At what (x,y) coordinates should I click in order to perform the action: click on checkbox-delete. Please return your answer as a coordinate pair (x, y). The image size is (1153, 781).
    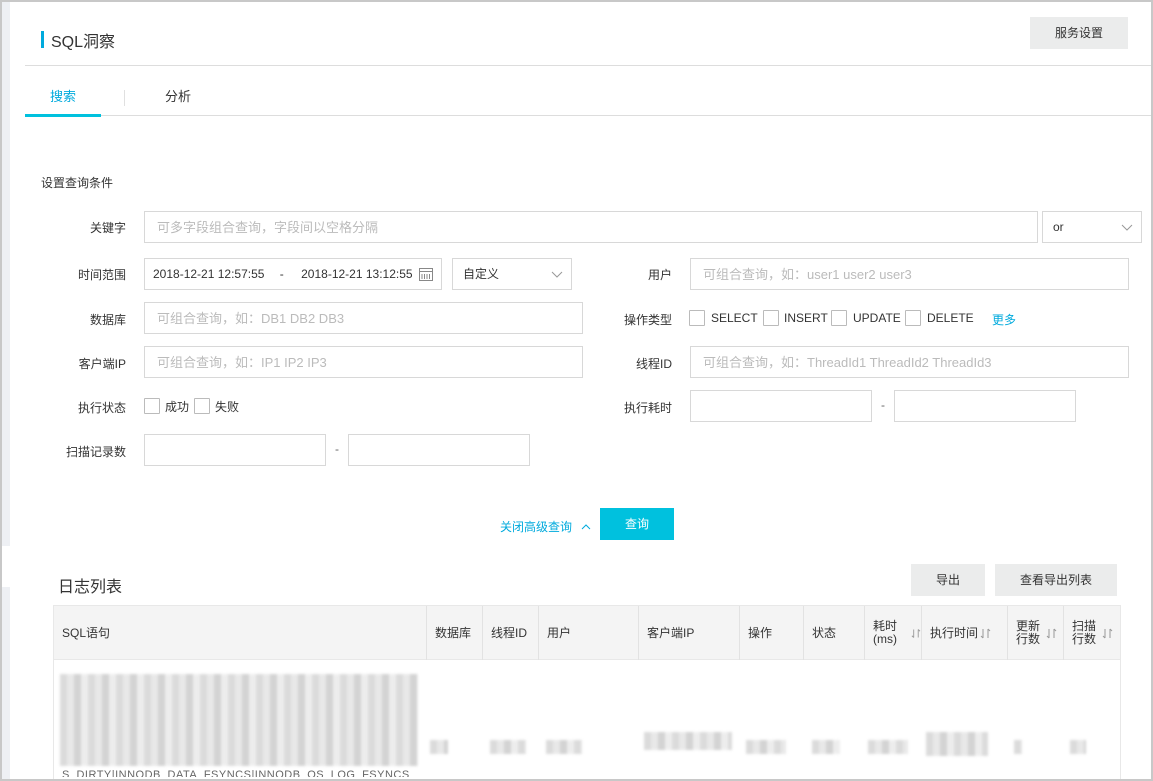
    Looking at the image, I should click on (913, 318).